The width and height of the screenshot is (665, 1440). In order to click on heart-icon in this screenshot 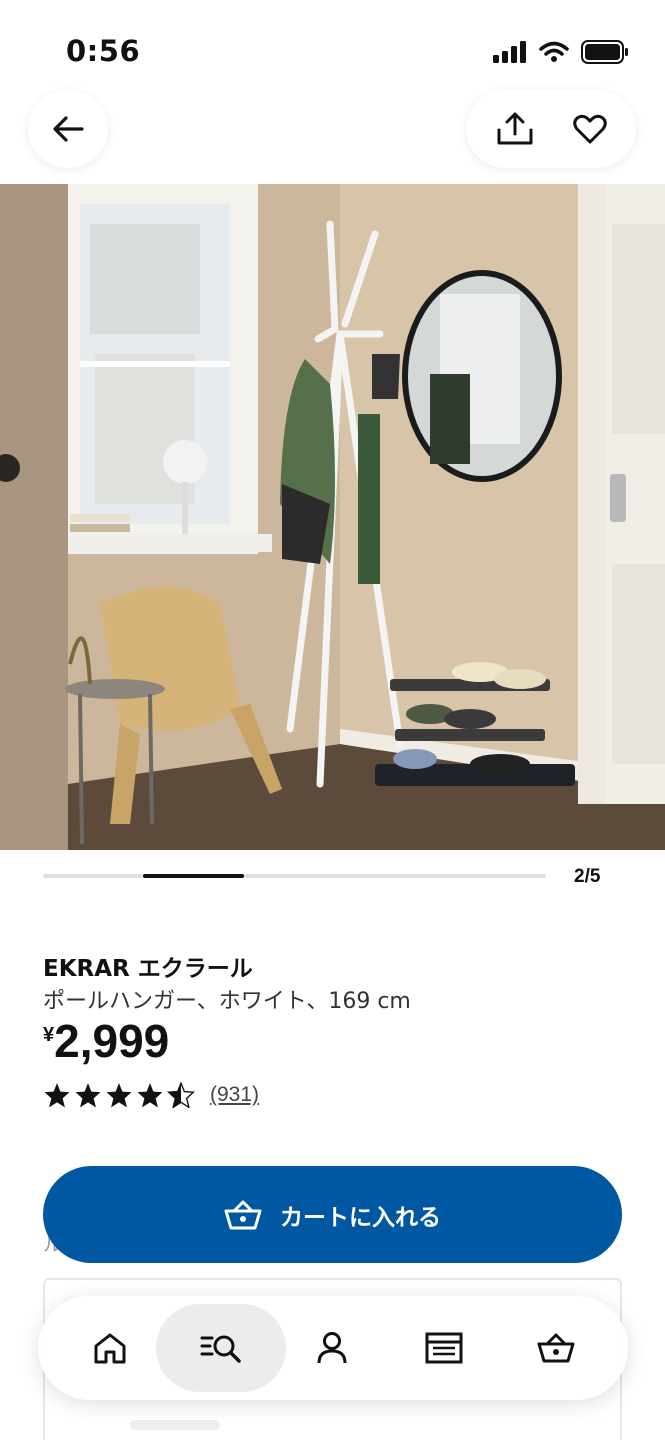, I will do `click(589, 129)`.